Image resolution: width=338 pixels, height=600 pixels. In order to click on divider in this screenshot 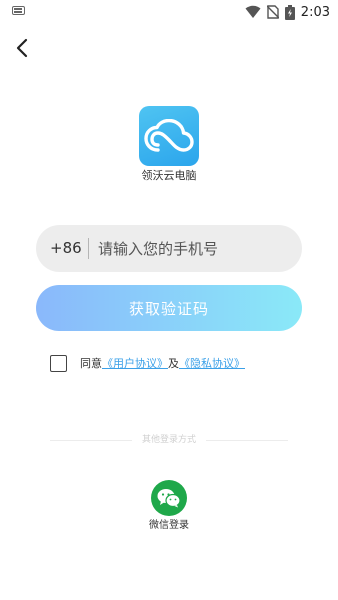, I will do `click(88, 248)`.